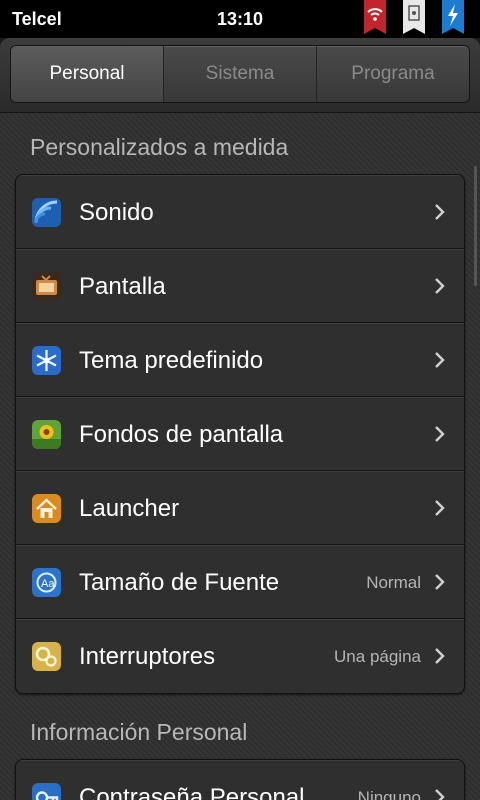  I want to click on settings-item-label: Sonido, so click(116, 212).